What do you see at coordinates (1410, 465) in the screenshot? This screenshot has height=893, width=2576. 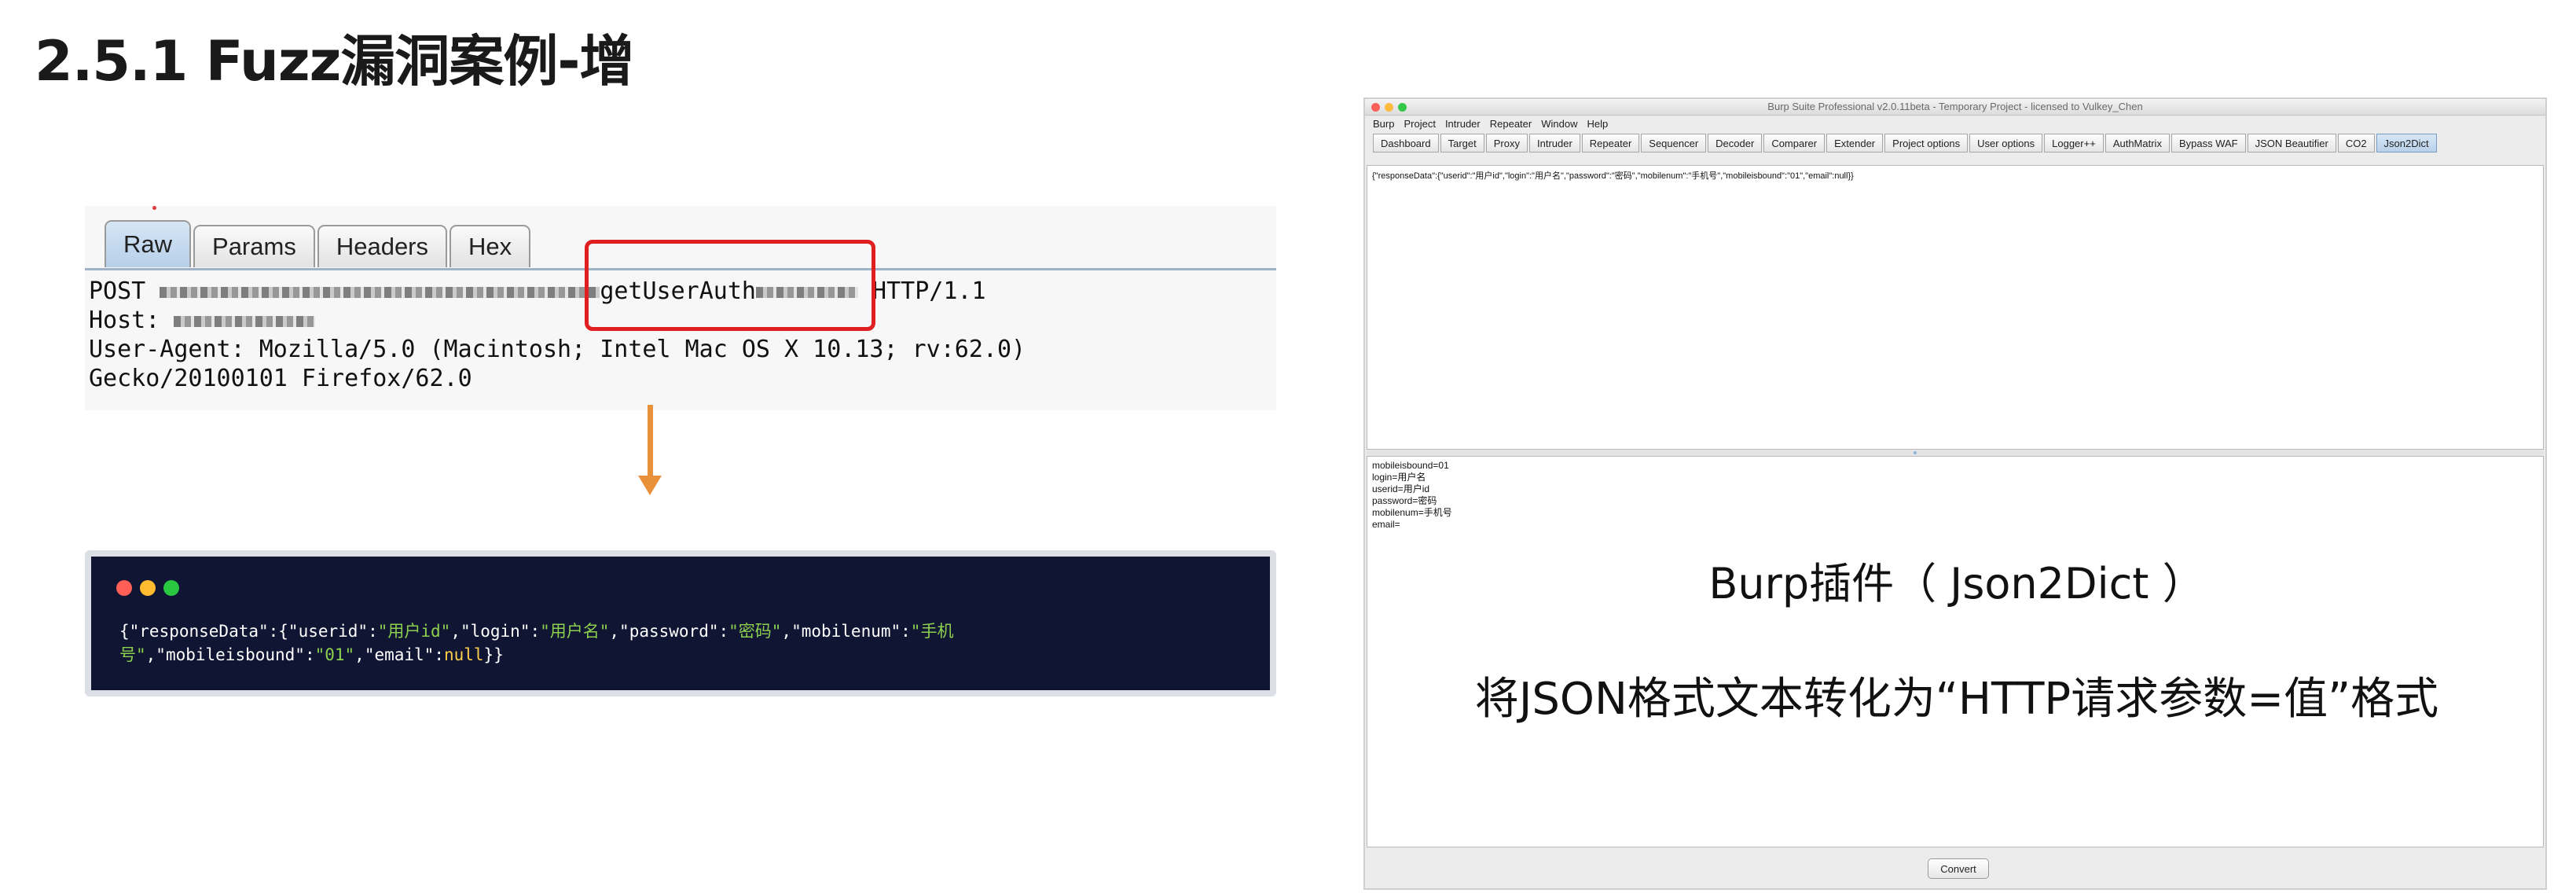 I see `output-line: mobileisbound=01` at bounding box center [1410, 465].